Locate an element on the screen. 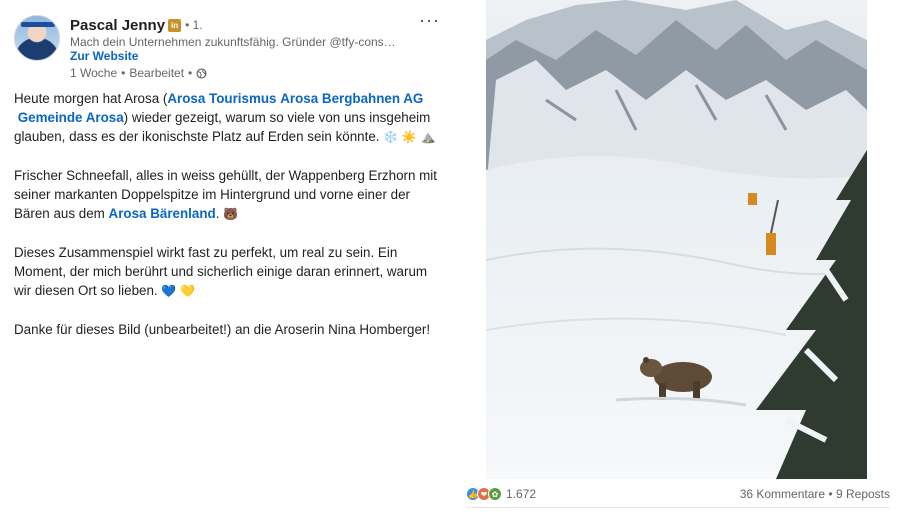  website-link: Zur Website is located at coordinates (104, 56).